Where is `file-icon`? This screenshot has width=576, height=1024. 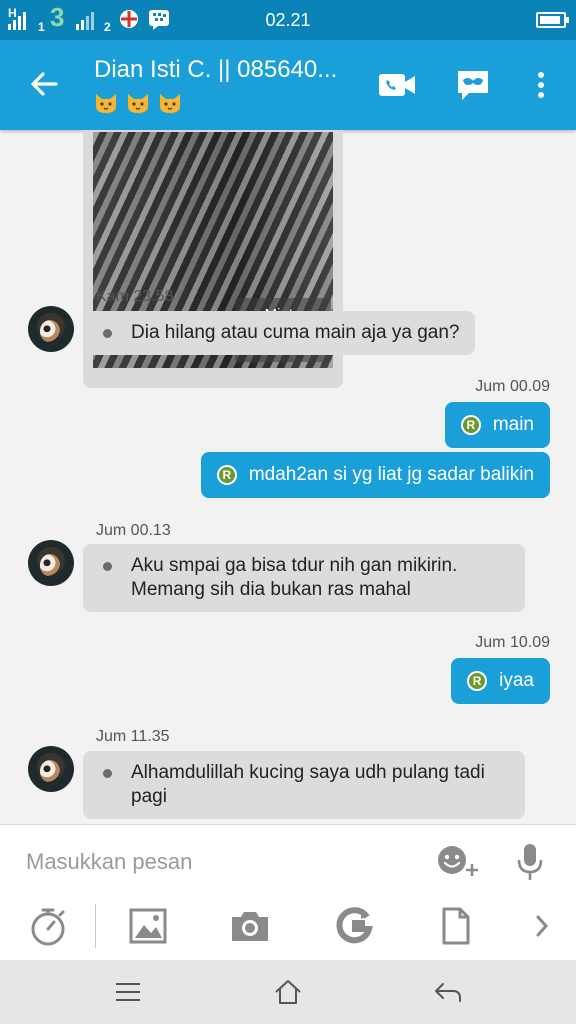 file-icon is located at coordinates (456, 926).